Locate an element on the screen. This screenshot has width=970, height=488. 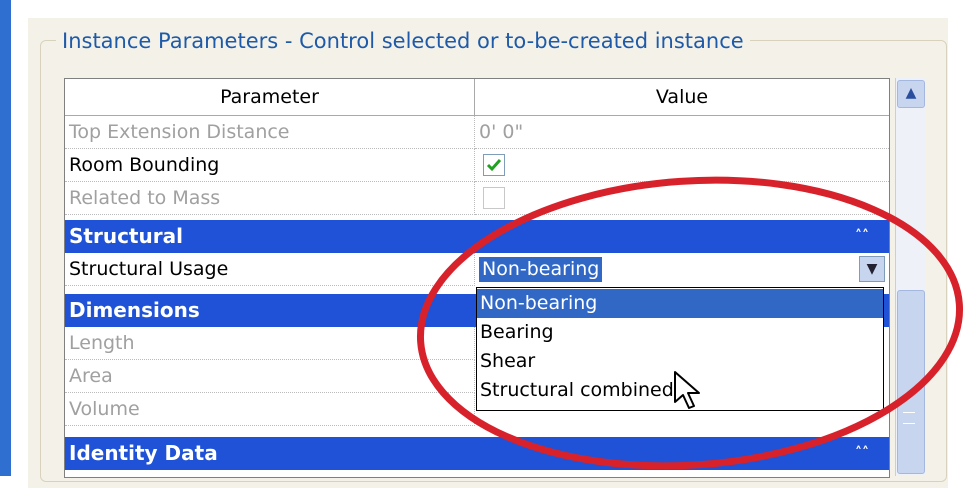
chevron-down-icon: ▼ is located at coordinates (872, 269).